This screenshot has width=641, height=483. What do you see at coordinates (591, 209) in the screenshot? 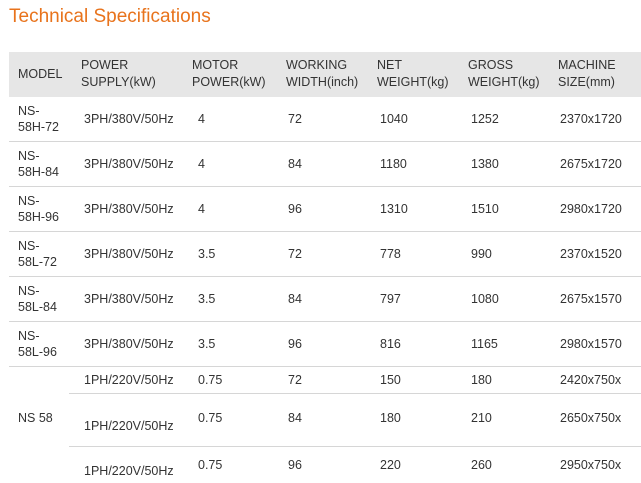
I see `machine-size-cell: 2980x1720` at bounding box center [591, 209].